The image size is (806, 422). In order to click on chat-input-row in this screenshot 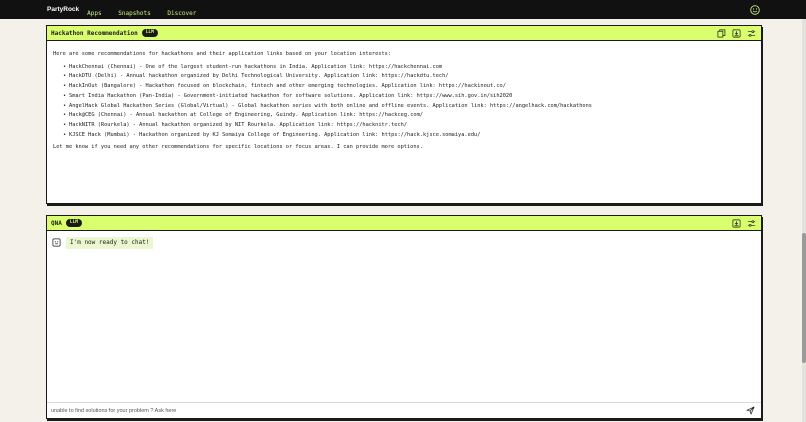, I will do `click(404, 410)`.